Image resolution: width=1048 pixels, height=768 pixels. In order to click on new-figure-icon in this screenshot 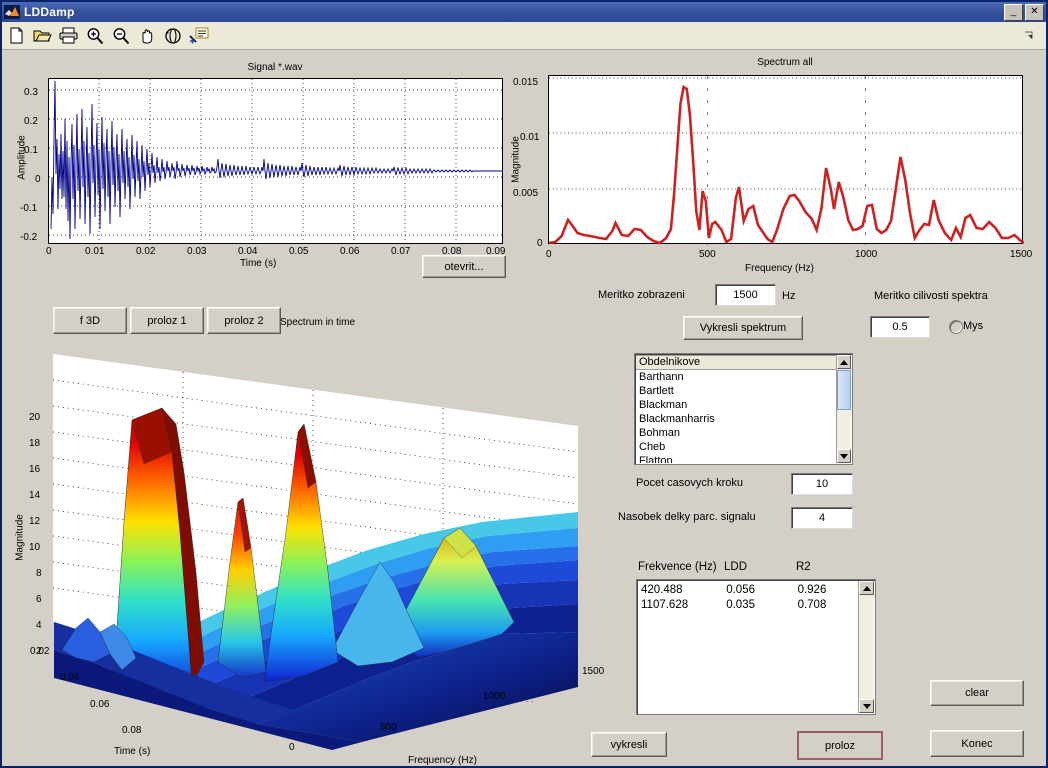, I will do `click(16, 35)`.